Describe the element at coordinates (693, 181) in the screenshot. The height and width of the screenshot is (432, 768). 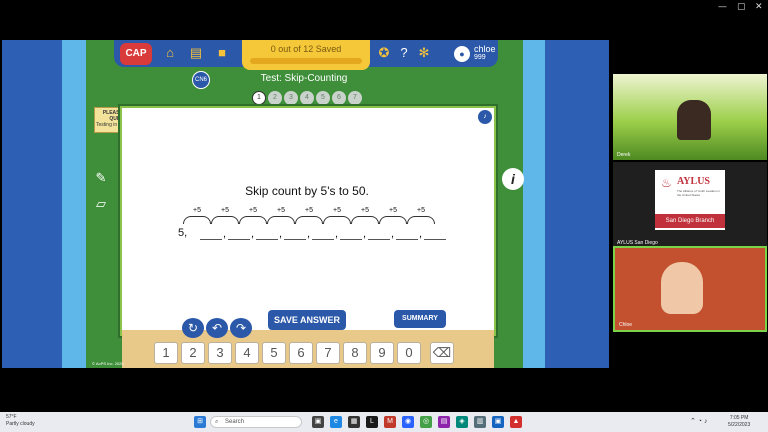
I see `aylus-title: AYLUS` at that location.